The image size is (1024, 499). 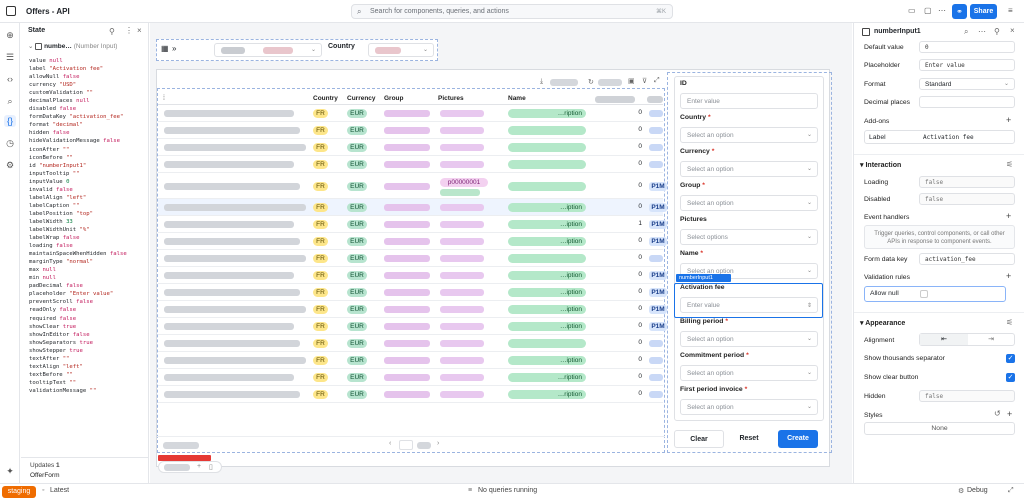 I want to click on state-prop: inputTooltip "", so click(x=78, y=174).